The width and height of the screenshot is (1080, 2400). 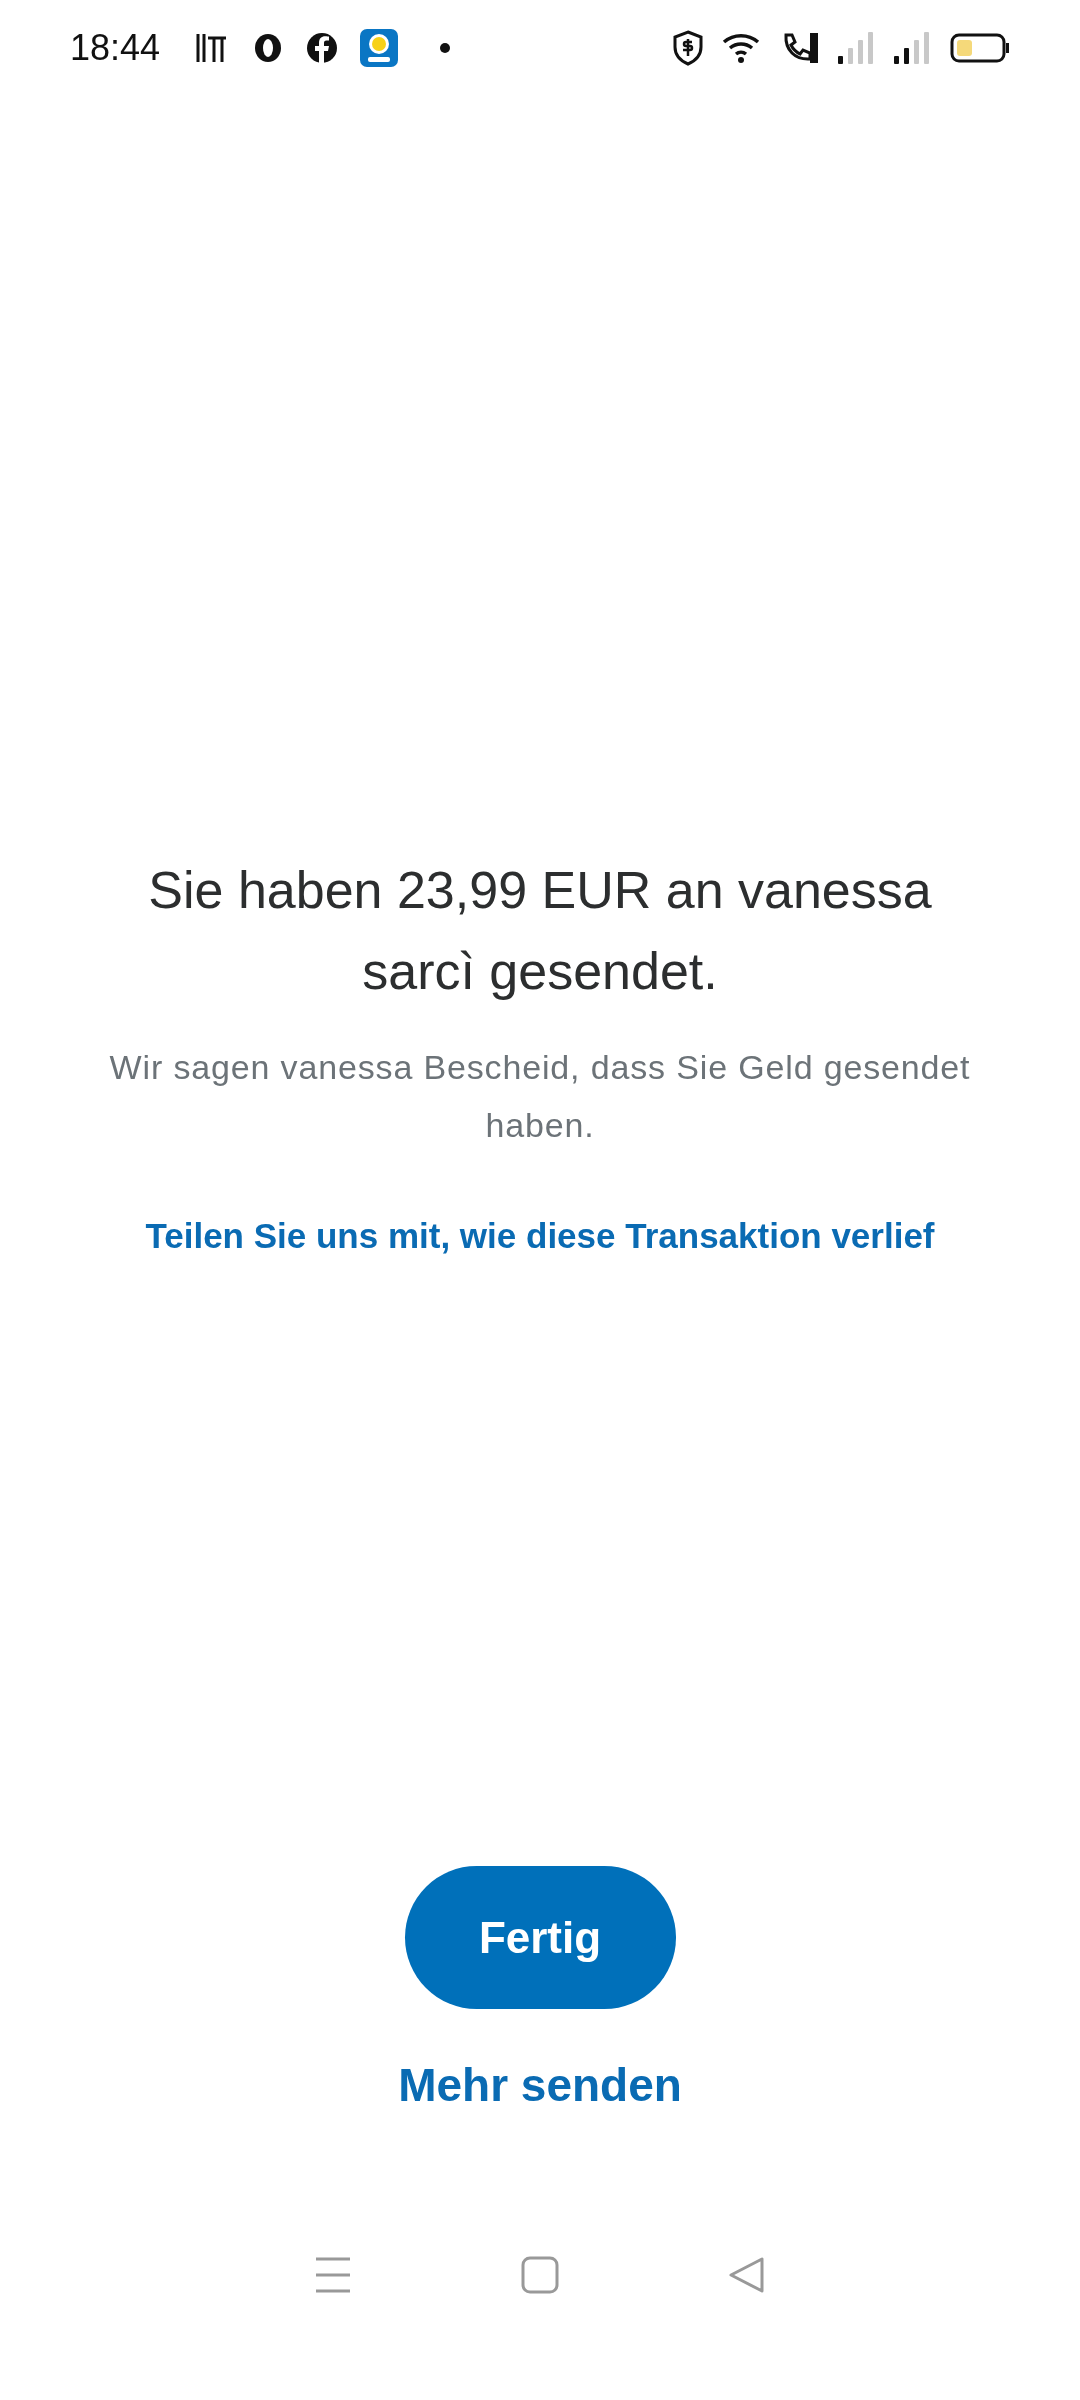 I want to click on shopping-app-icon, so click(x=379, y=47).